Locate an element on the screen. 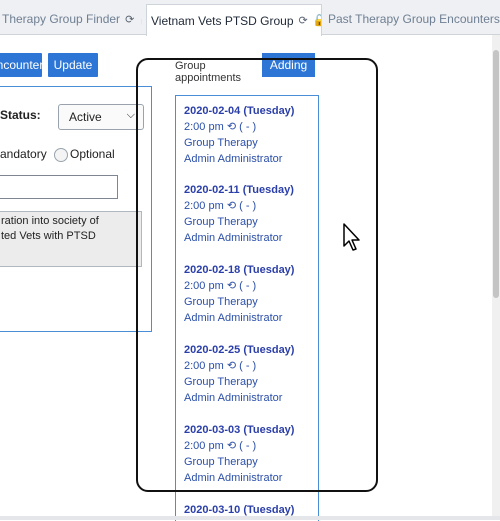  encounter-button-label: ncounter is located at coordinates (22, 65).